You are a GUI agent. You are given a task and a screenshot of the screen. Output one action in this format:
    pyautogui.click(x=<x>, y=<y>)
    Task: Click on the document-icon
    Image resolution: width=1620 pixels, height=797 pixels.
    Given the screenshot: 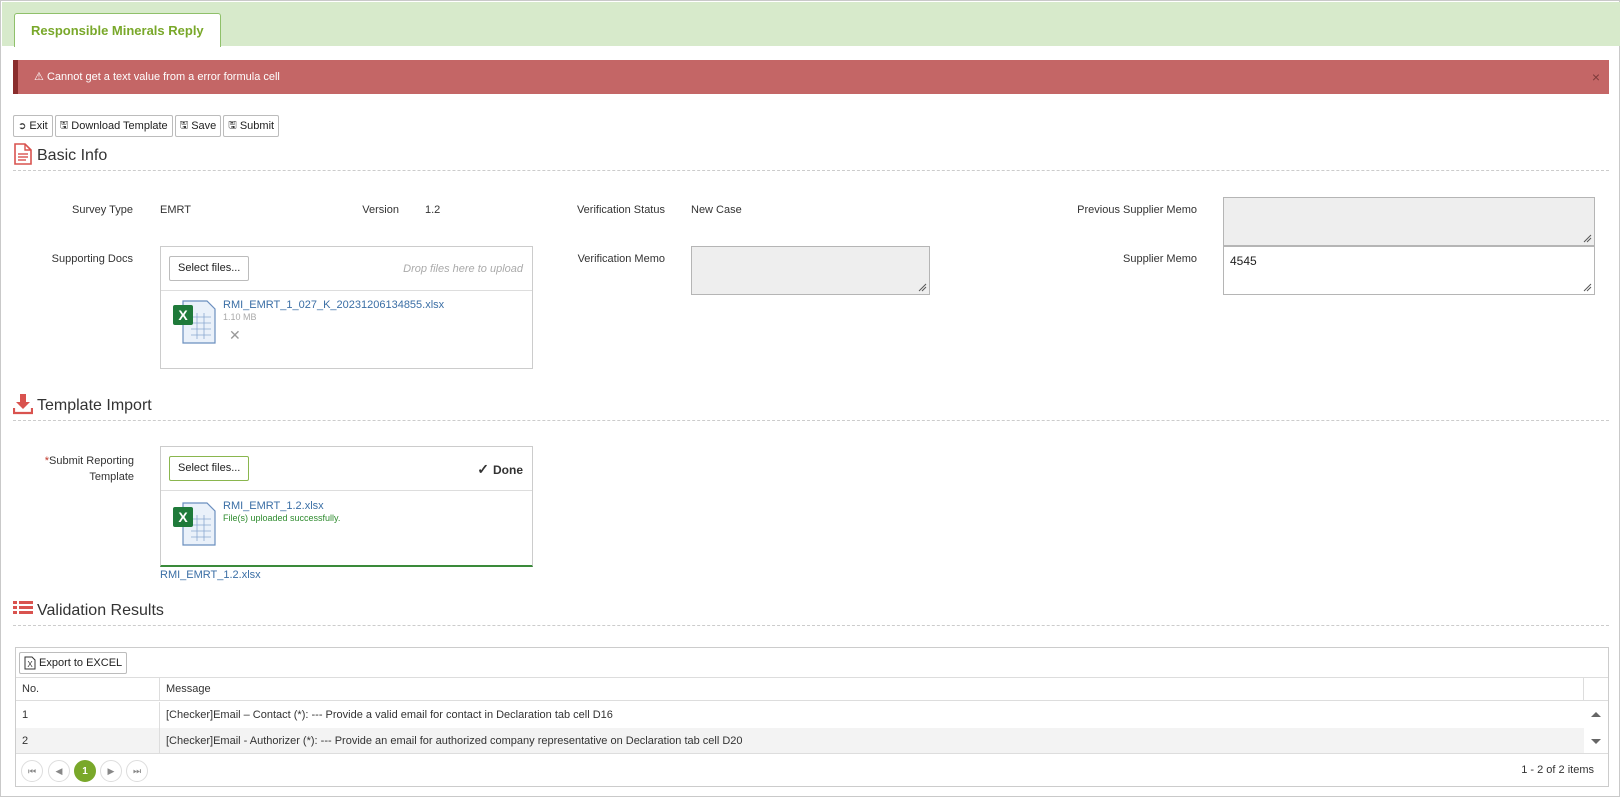 What is the action you would take?
    pyautogui.click(x=23, y=154)
    